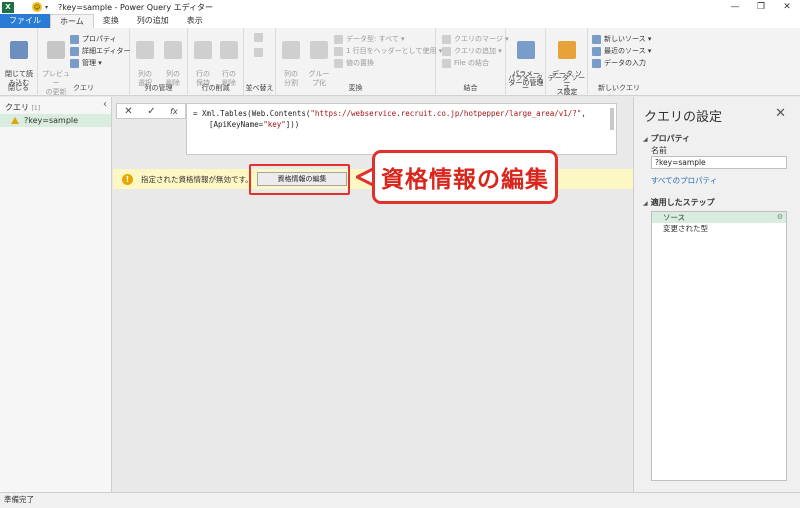 The height and width of the screenshot is (508, 800). I want to click on data-type-dropdown: データ型: すべて ▾, so click(369, 39).